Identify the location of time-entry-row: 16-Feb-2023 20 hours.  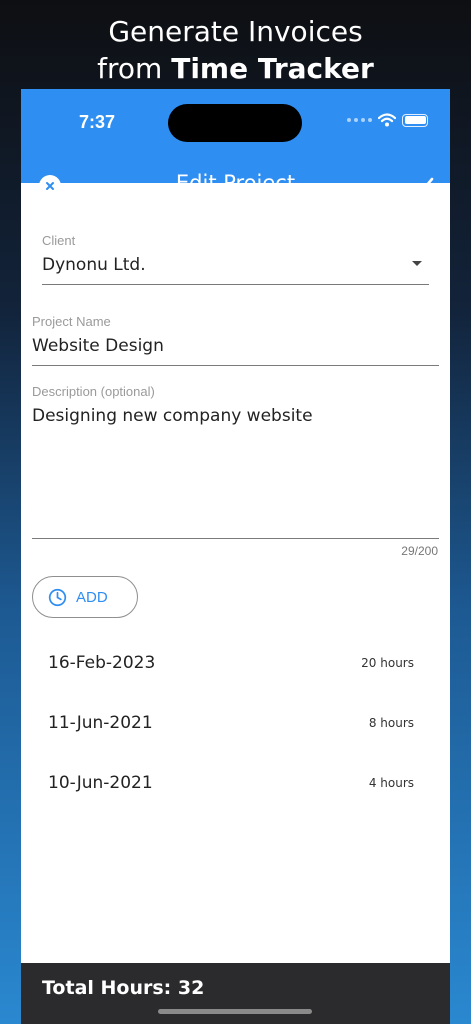
(235, 665).